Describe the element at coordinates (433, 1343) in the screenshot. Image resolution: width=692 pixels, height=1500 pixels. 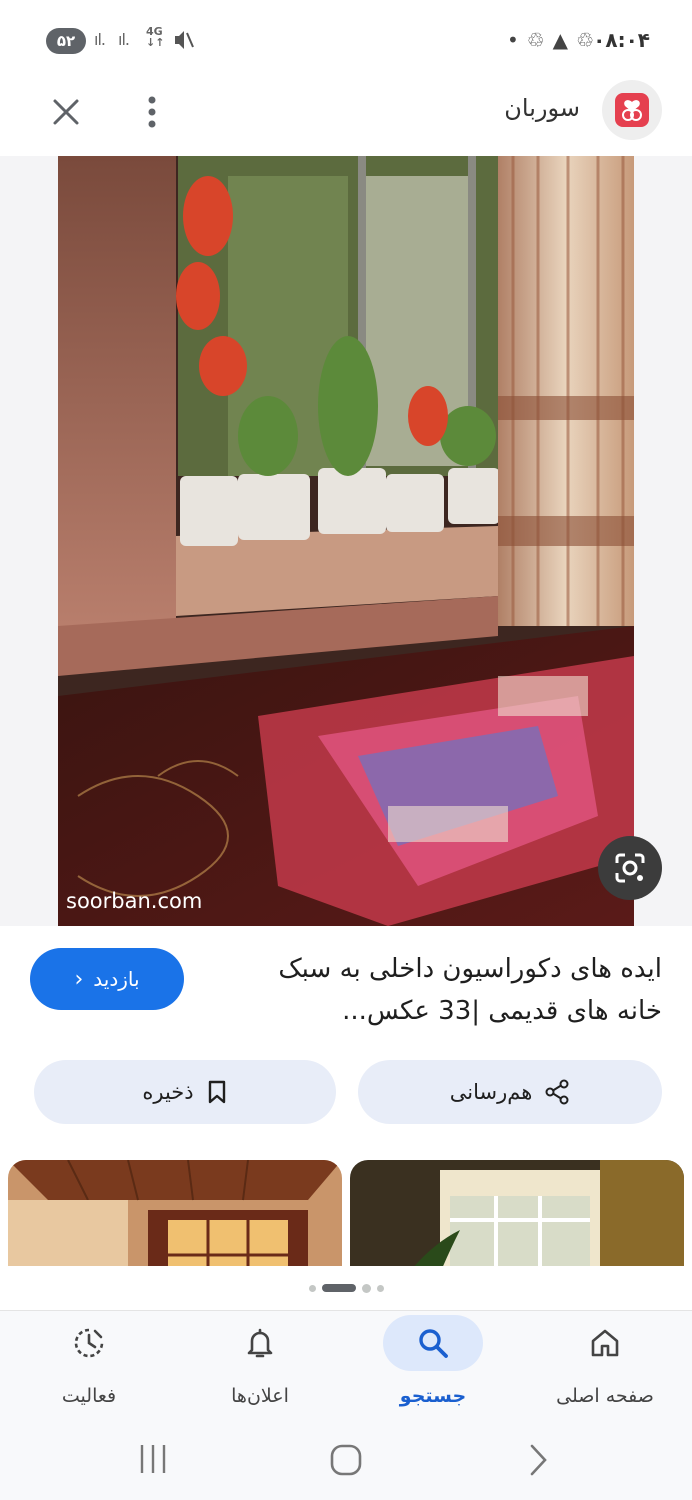
I see `search-icon` at that location.